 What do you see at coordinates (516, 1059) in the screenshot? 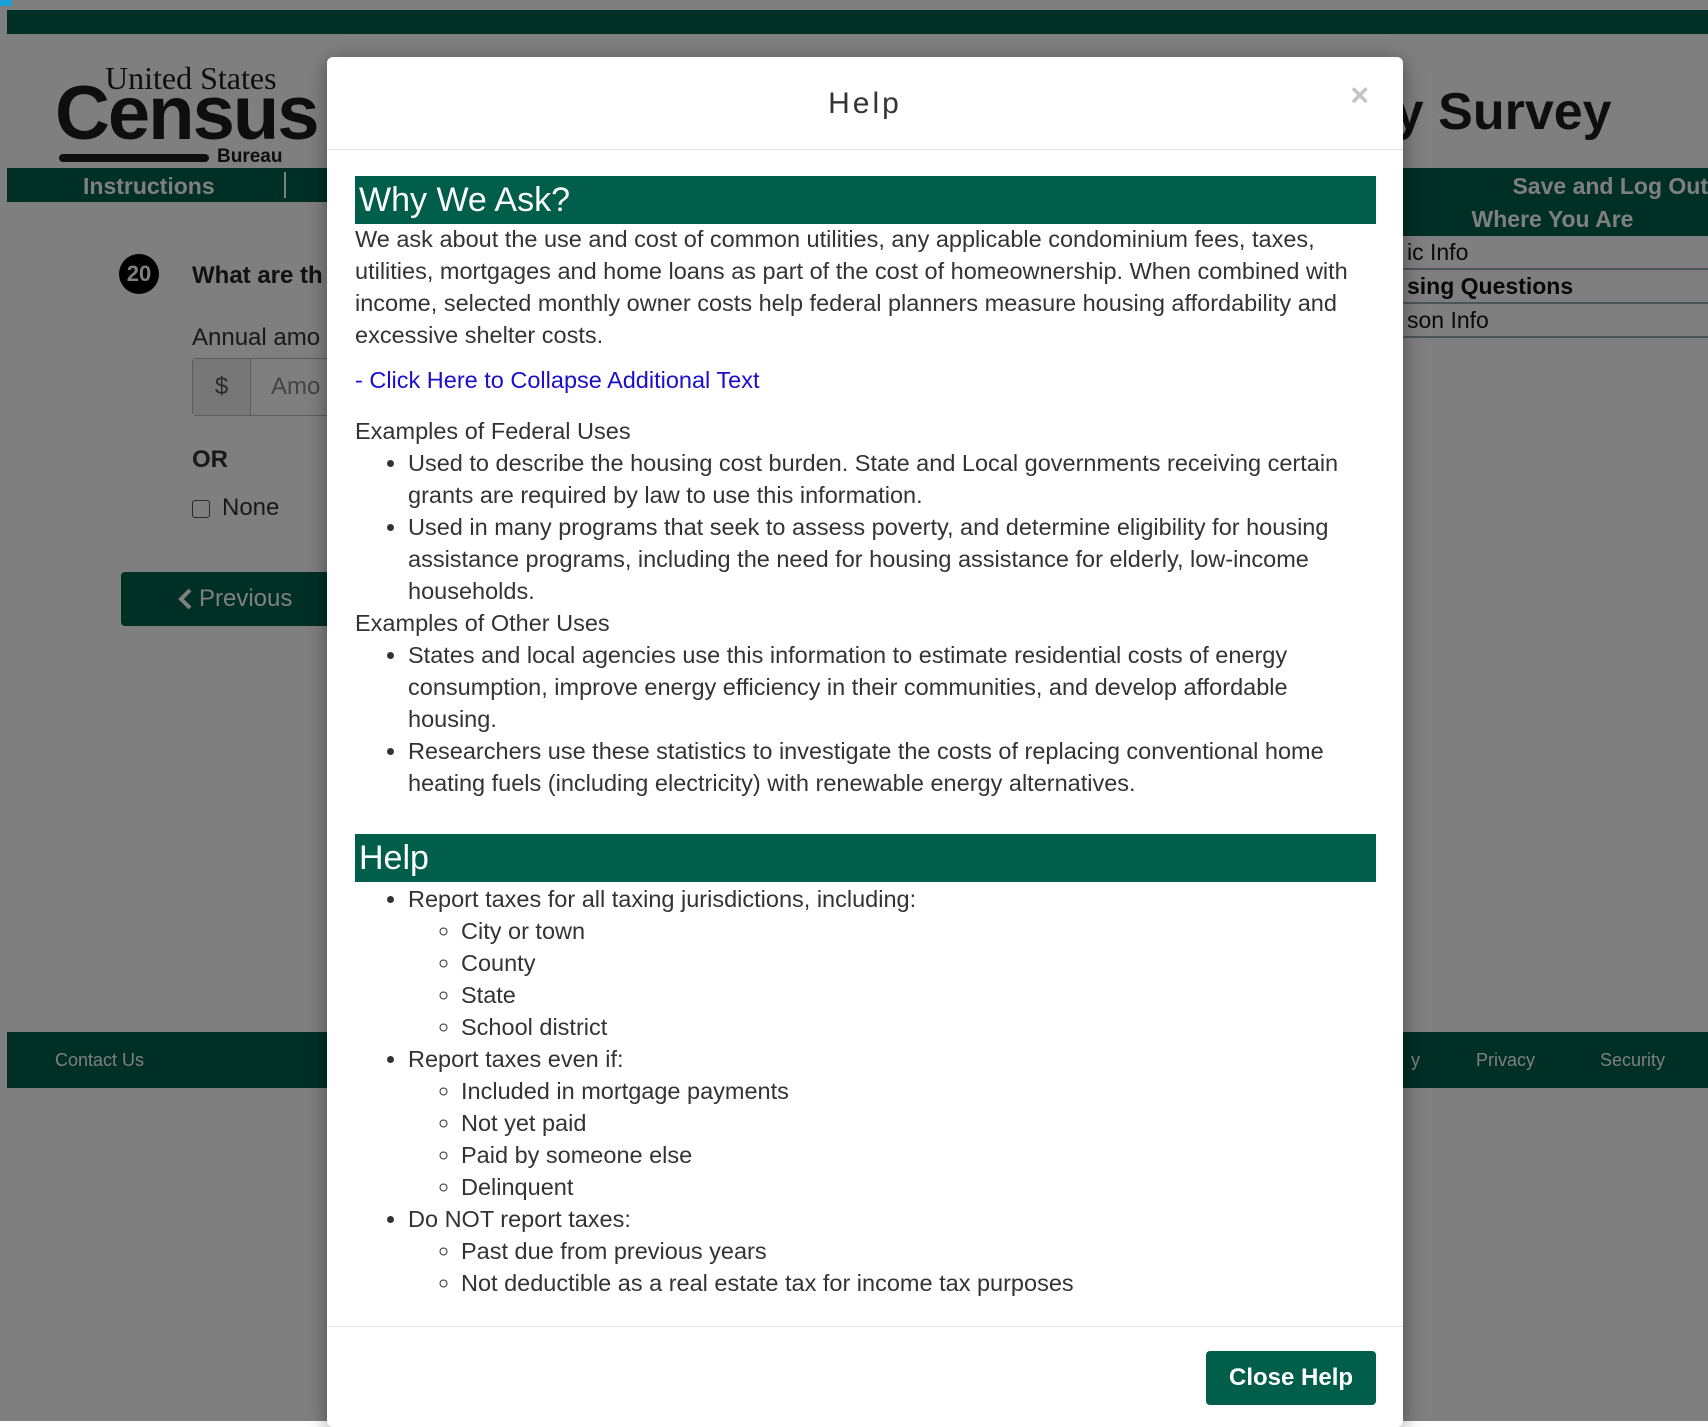
I see `help-group-label: Report taxes even if:` at bounding box center [516, 1059].